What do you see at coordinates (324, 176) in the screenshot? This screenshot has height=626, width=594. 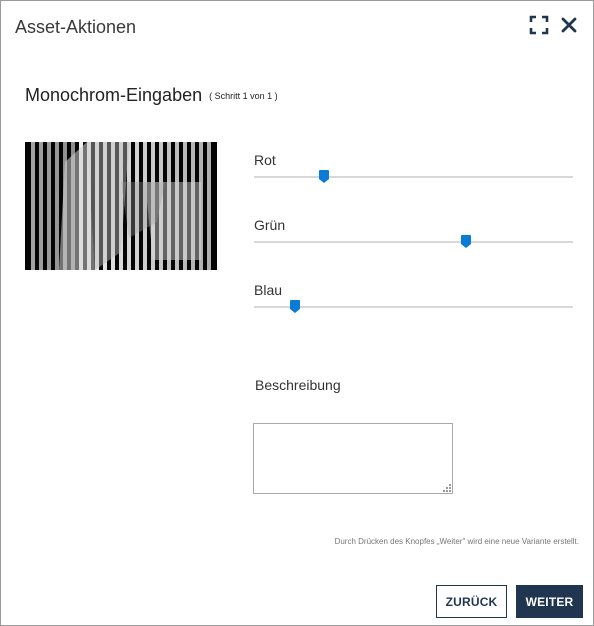 I see `slider-red-thumb` at bounding box center [324, 176].